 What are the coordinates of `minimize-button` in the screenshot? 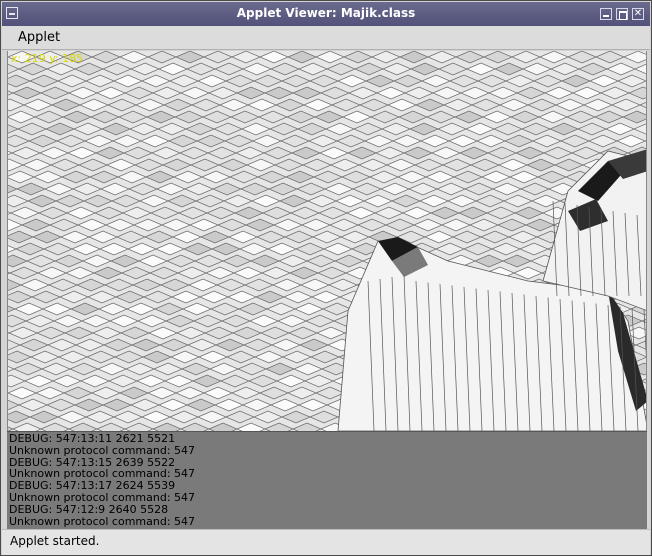 It's located at (606, 14).